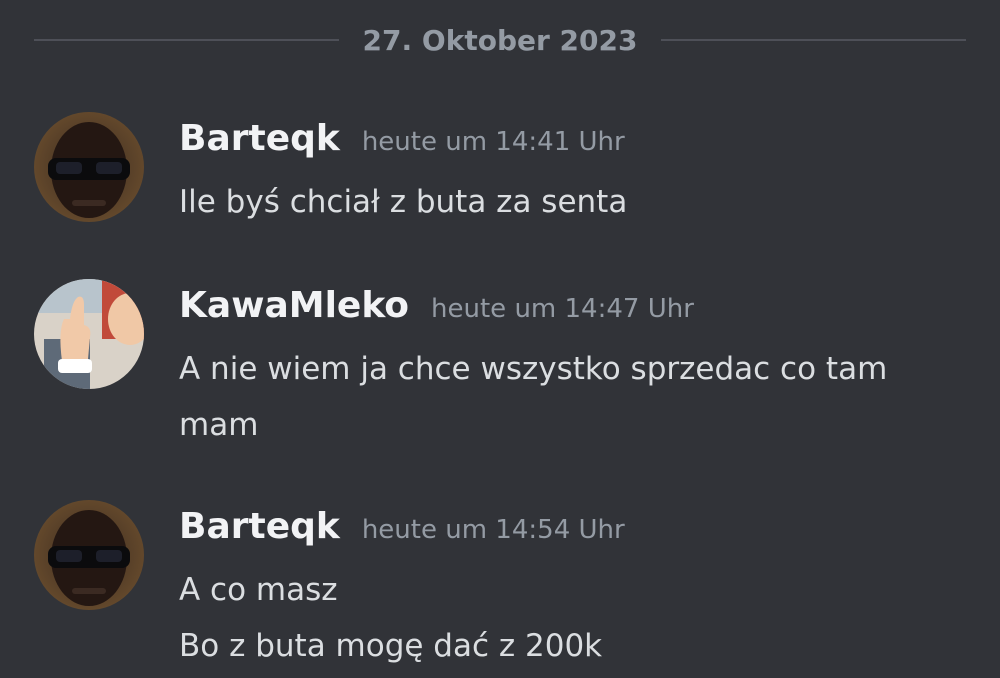 The width and height of the screenshot is (1000, 678). Describe the element at coordinates (814, 40) in the screenshot. I see `divider-line-right` at that location.